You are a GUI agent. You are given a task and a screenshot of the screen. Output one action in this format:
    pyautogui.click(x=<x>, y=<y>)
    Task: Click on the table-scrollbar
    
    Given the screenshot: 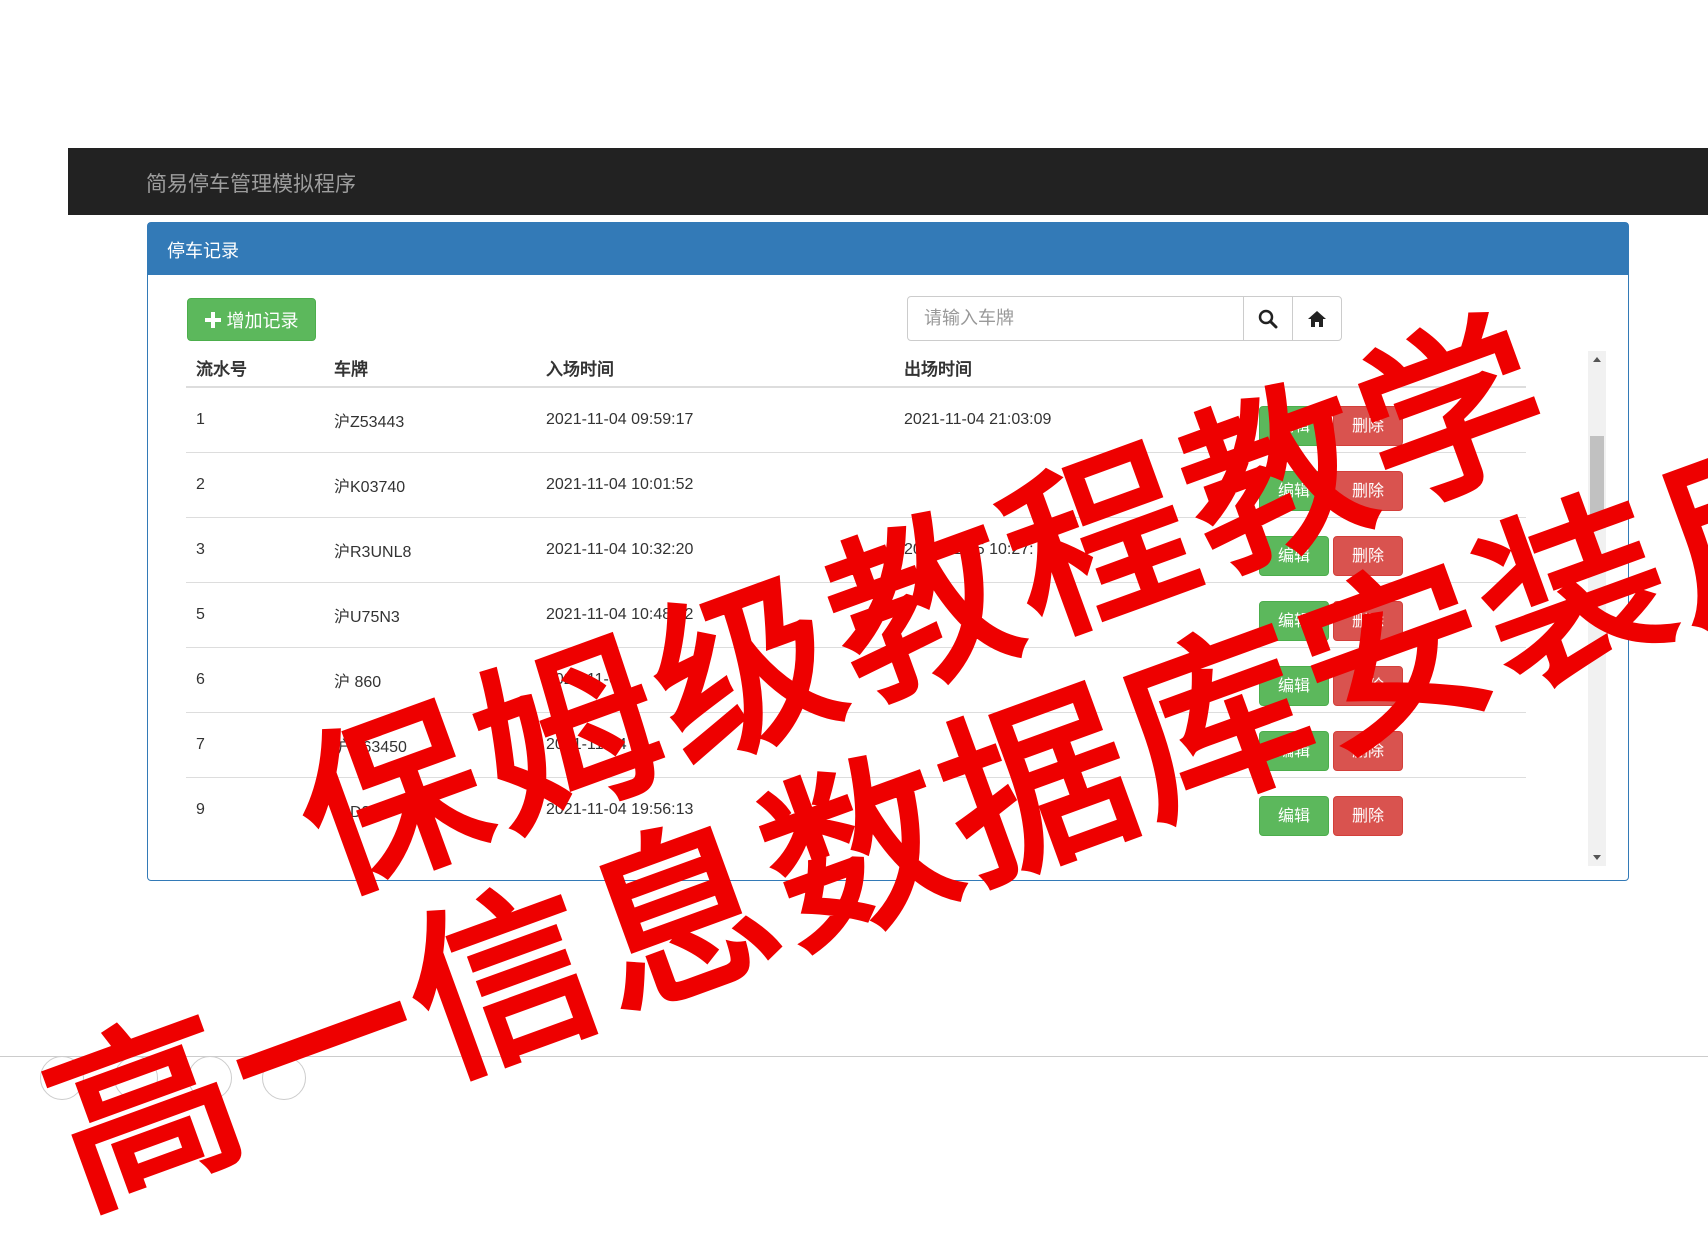 What is the action you would take?
    pyautogui.click(x=1597, y=608)
    